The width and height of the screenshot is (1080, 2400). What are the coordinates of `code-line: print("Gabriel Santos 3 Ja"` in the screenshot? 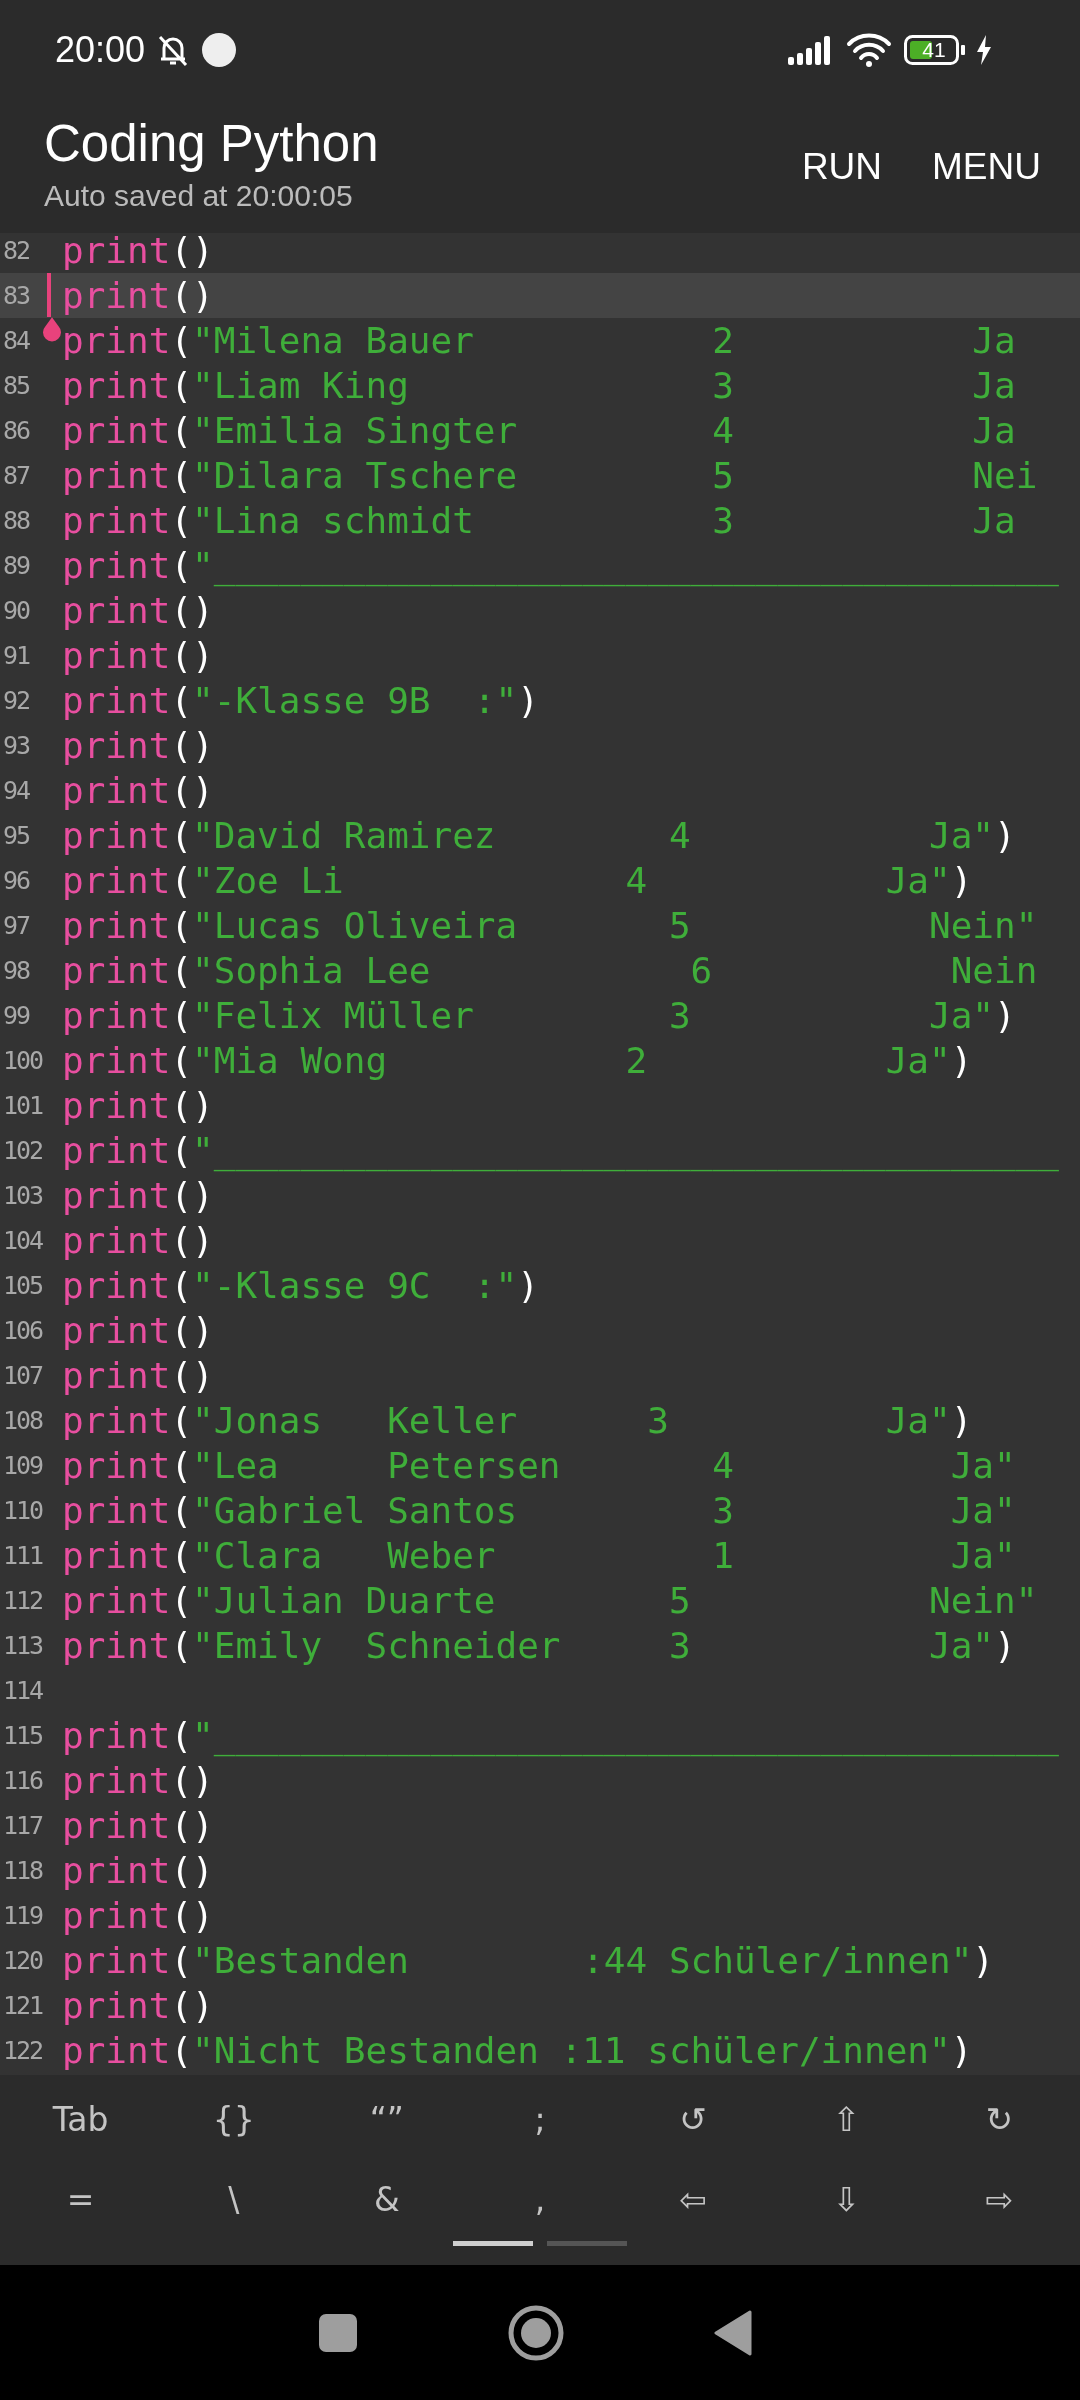 It's located at (539, 1510).